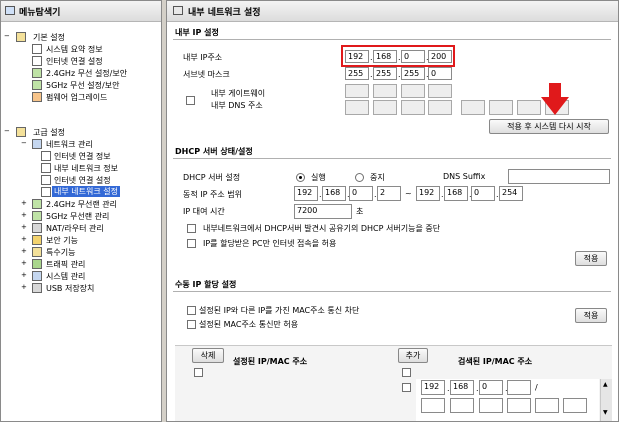 The image size is (619, 422). Describe the element at coordinates (413, 56) in the screenshot. I see `internal-ip-octet-3: 0` at that location.